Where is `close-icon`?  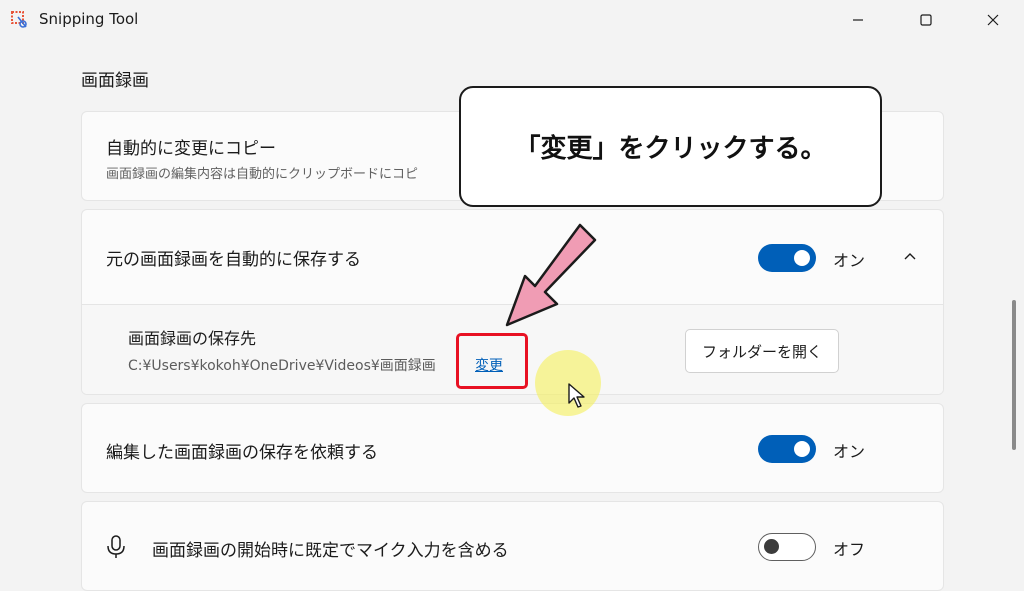
close-icon is located at coordinates (993, 20).